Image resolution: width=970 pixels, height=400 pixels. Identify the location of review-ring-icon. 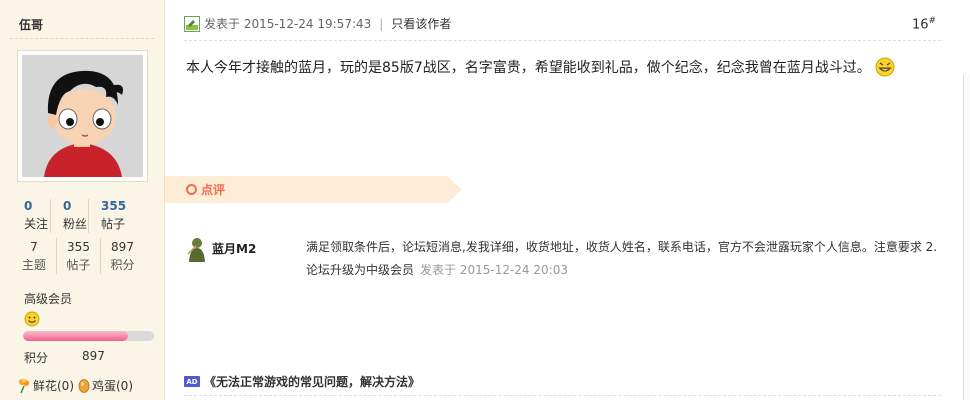
(191, 189).